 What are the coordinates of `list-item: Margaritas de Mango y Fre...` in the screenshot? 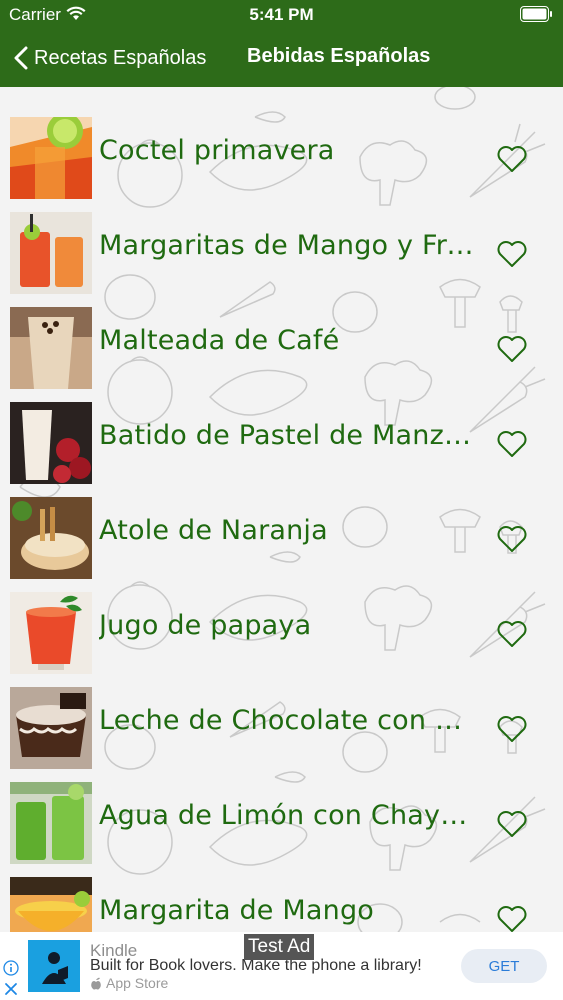 It's located at (281, 249).